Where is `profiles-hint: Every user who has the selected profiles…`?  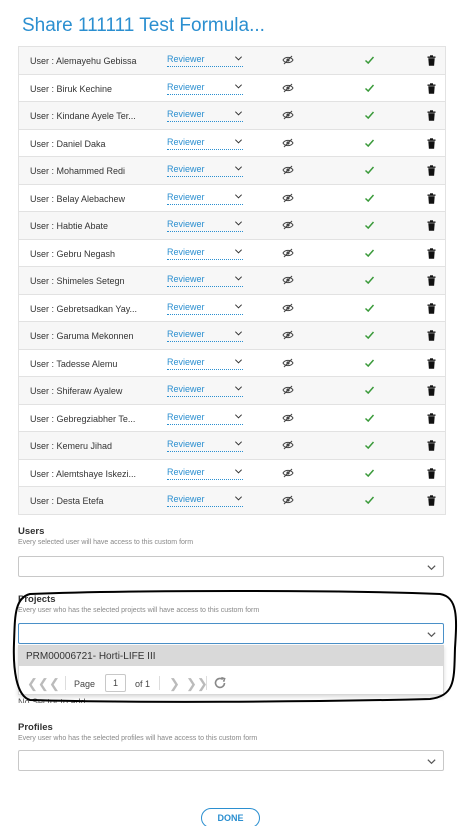 profiles-hint: Every user who has the selected profiles… is located at coordinates (138, 738).